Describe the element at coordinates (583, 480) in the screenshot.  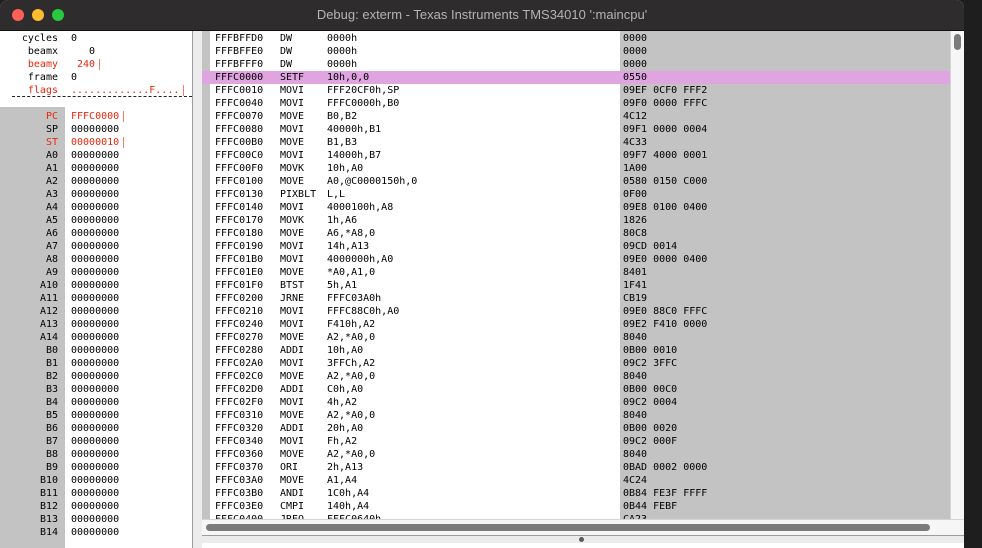
I see `disassembly-row: FFFC03A0 MOVE A1,A4 4C24` at that location.